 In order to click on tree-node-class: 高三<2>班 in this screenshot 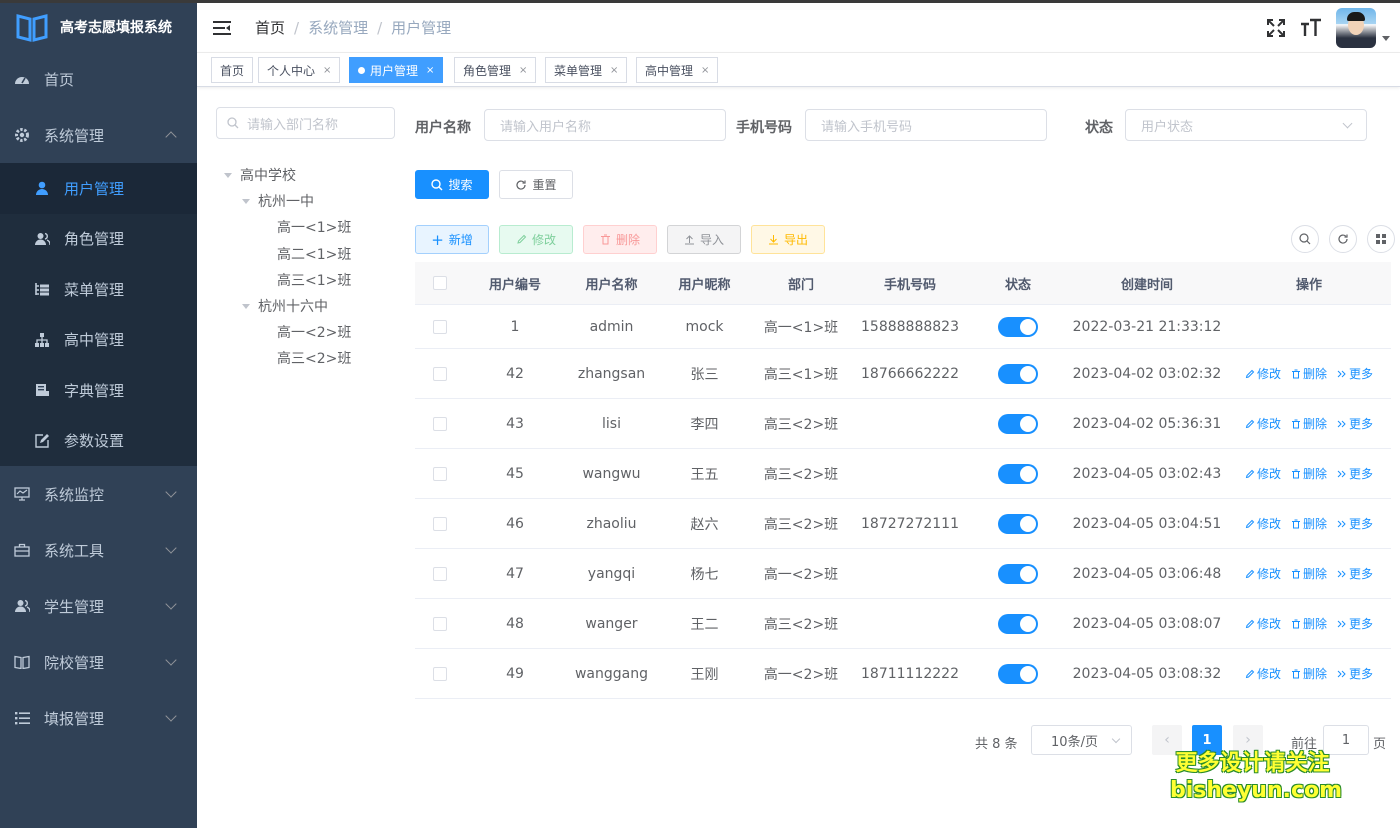, I will do `click(314, 358)`.